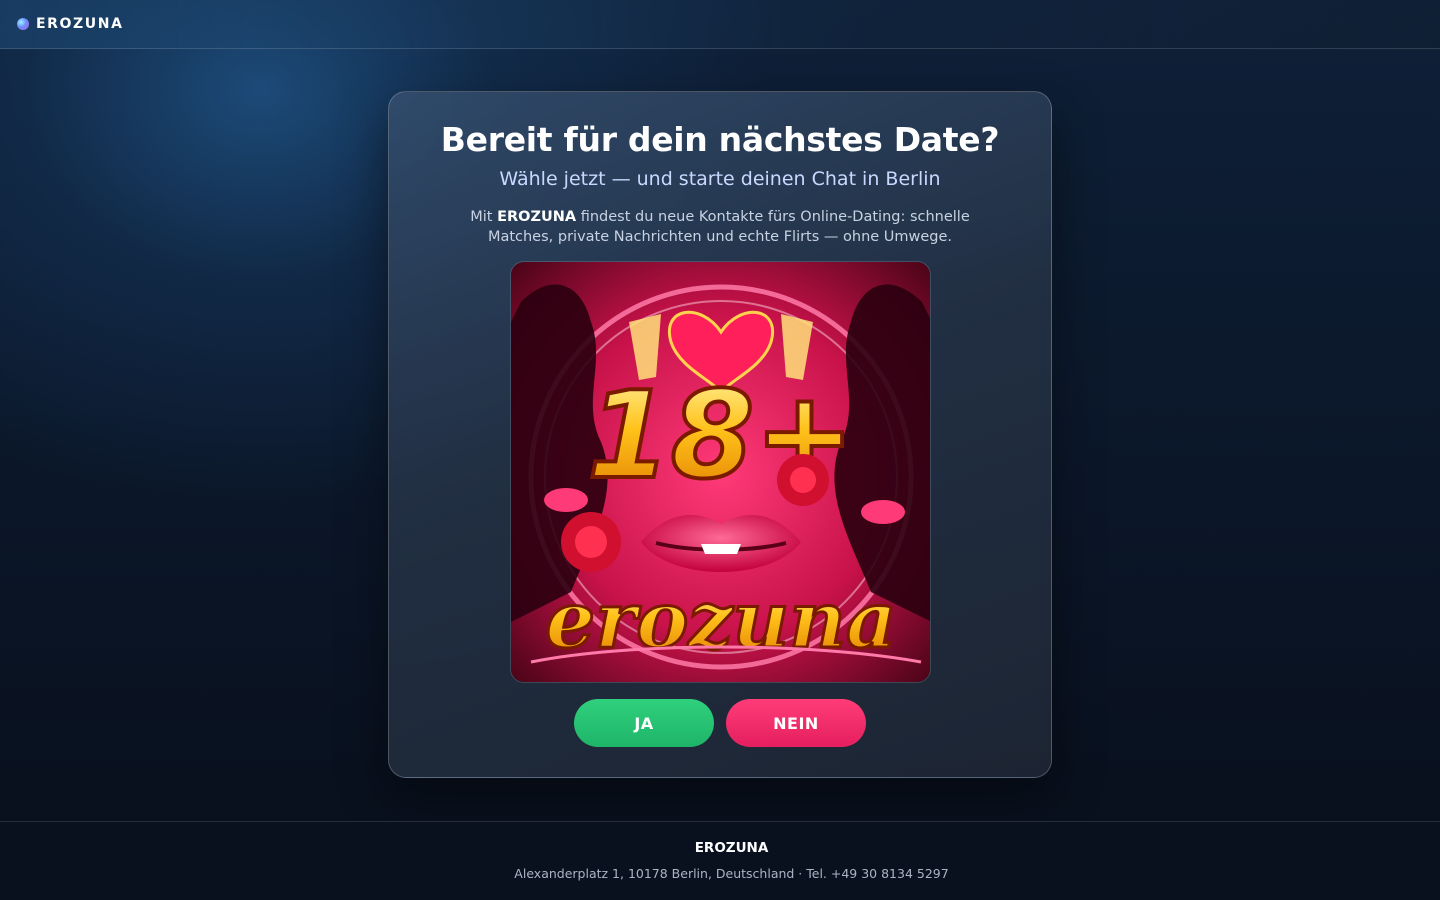 The image size is (1440, 900). Describe the element at coordinates (796, 723) in the screenshot. I see `no-button: NEIN` at that location.